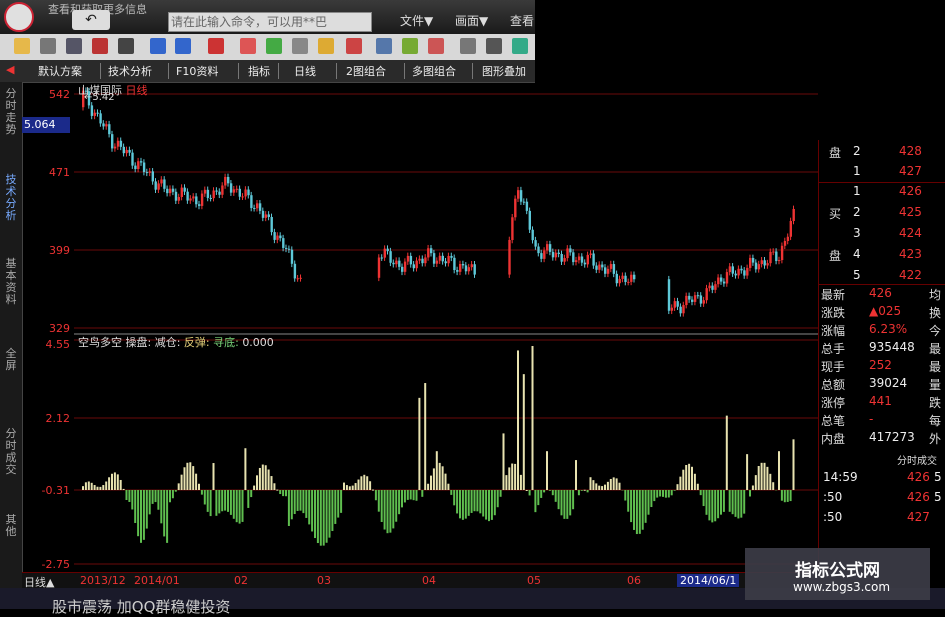 Image resolution: width=945 pixels, height=617 pixels. Describe the element at coordinates (416, 20) in the screenshot. I see `menu-file: 文件▼` at that location.